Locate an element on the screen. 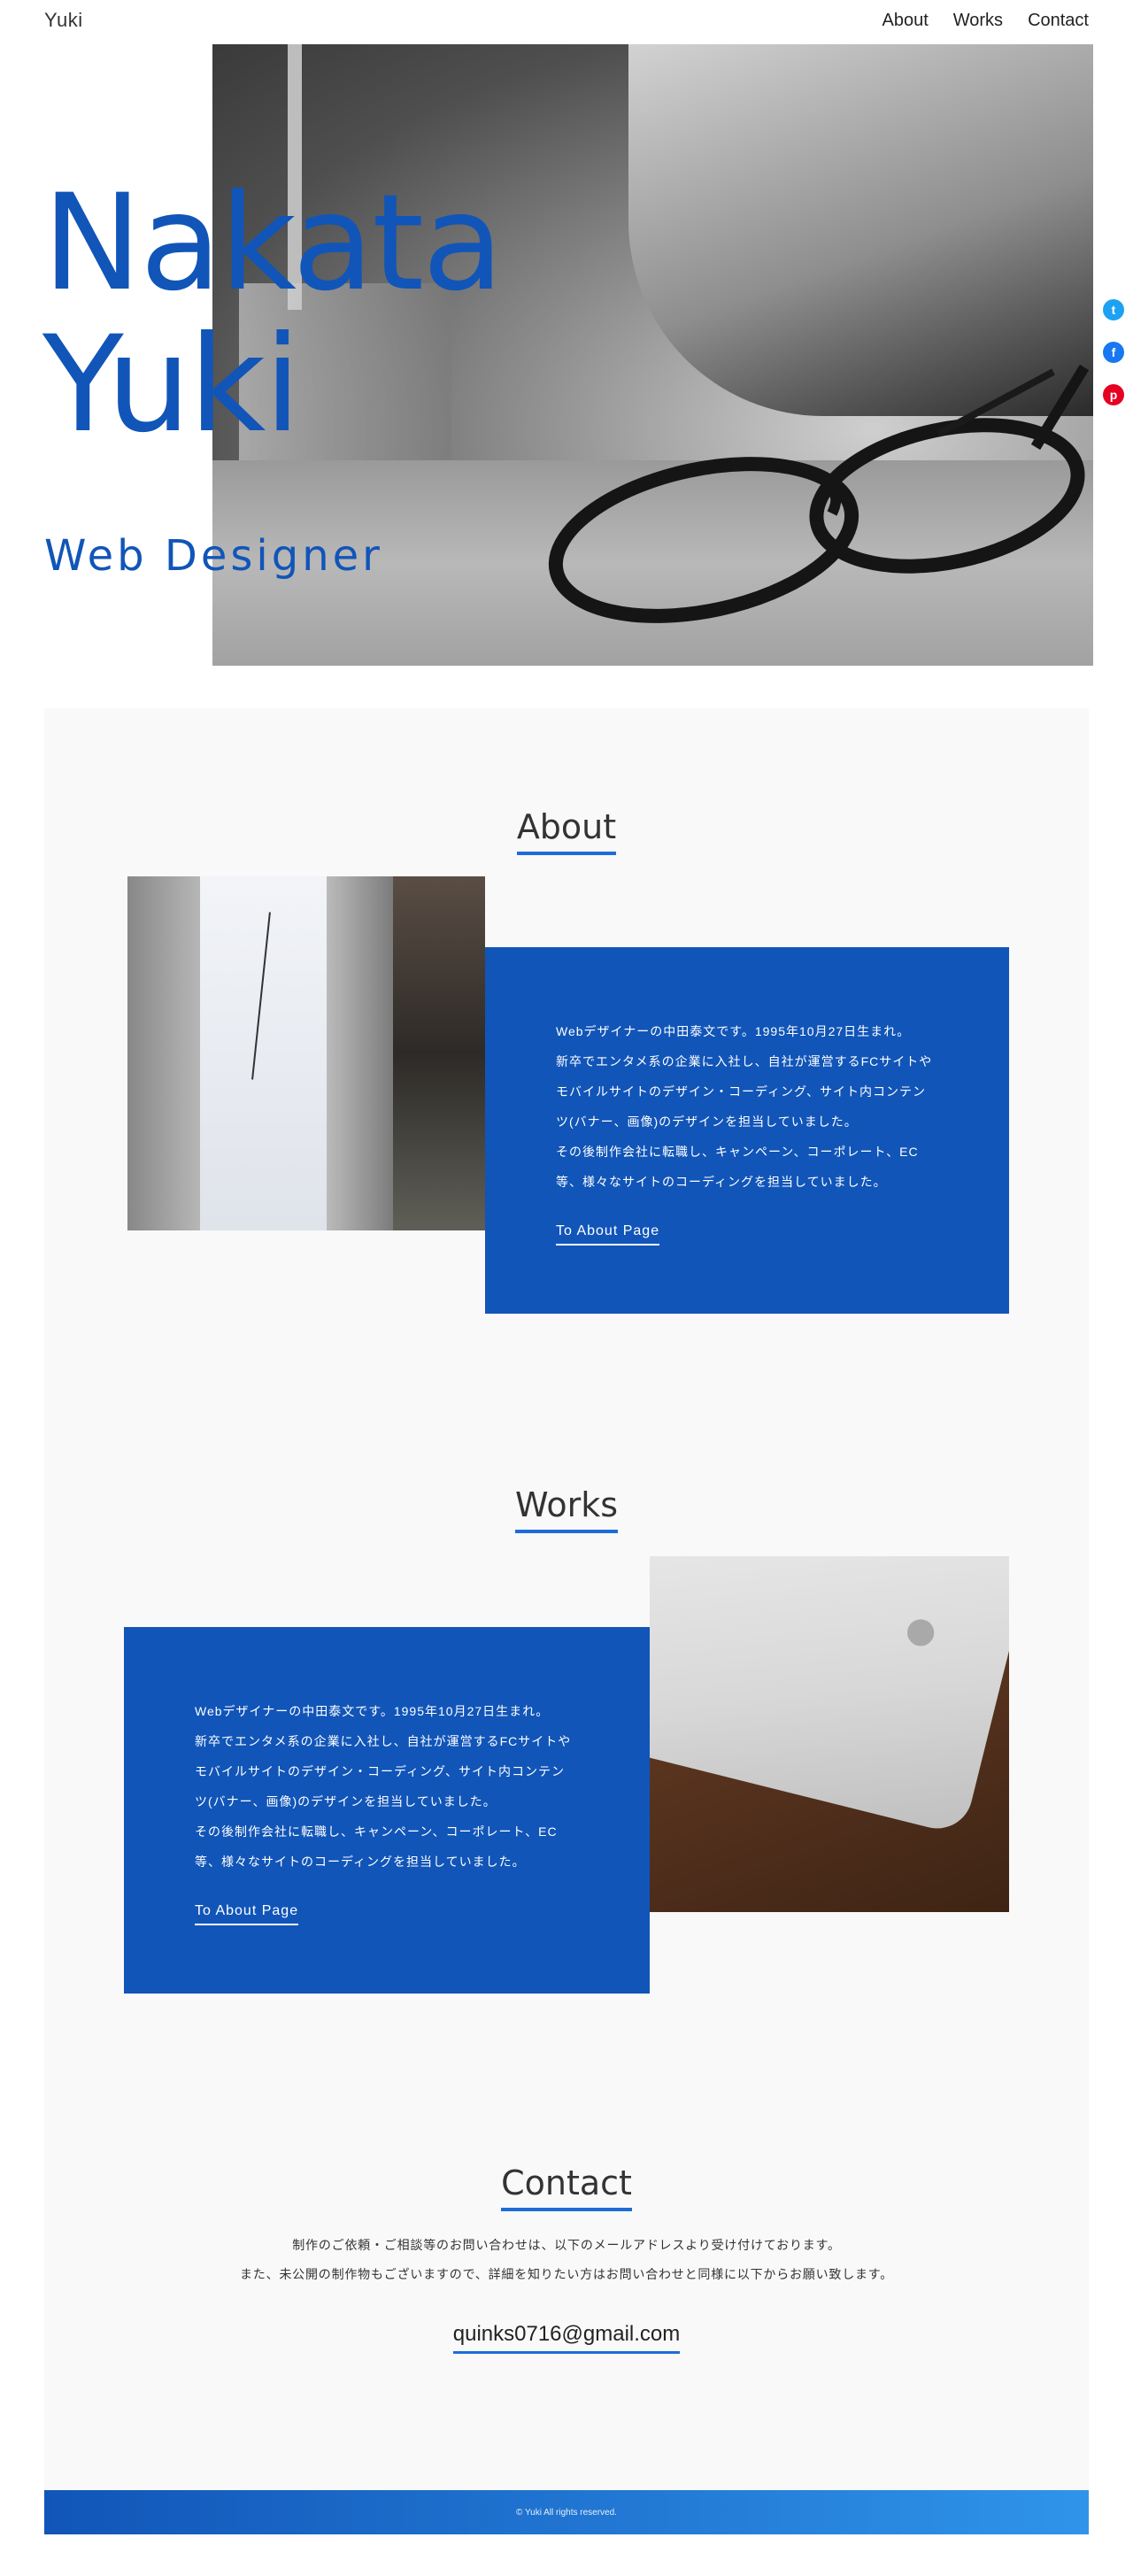 This screenshot has height=2576, width=1133. about-line: モバイルサイトのデザイン・コーディング、サイト内コンテン is located at coordinates (741, 1091).